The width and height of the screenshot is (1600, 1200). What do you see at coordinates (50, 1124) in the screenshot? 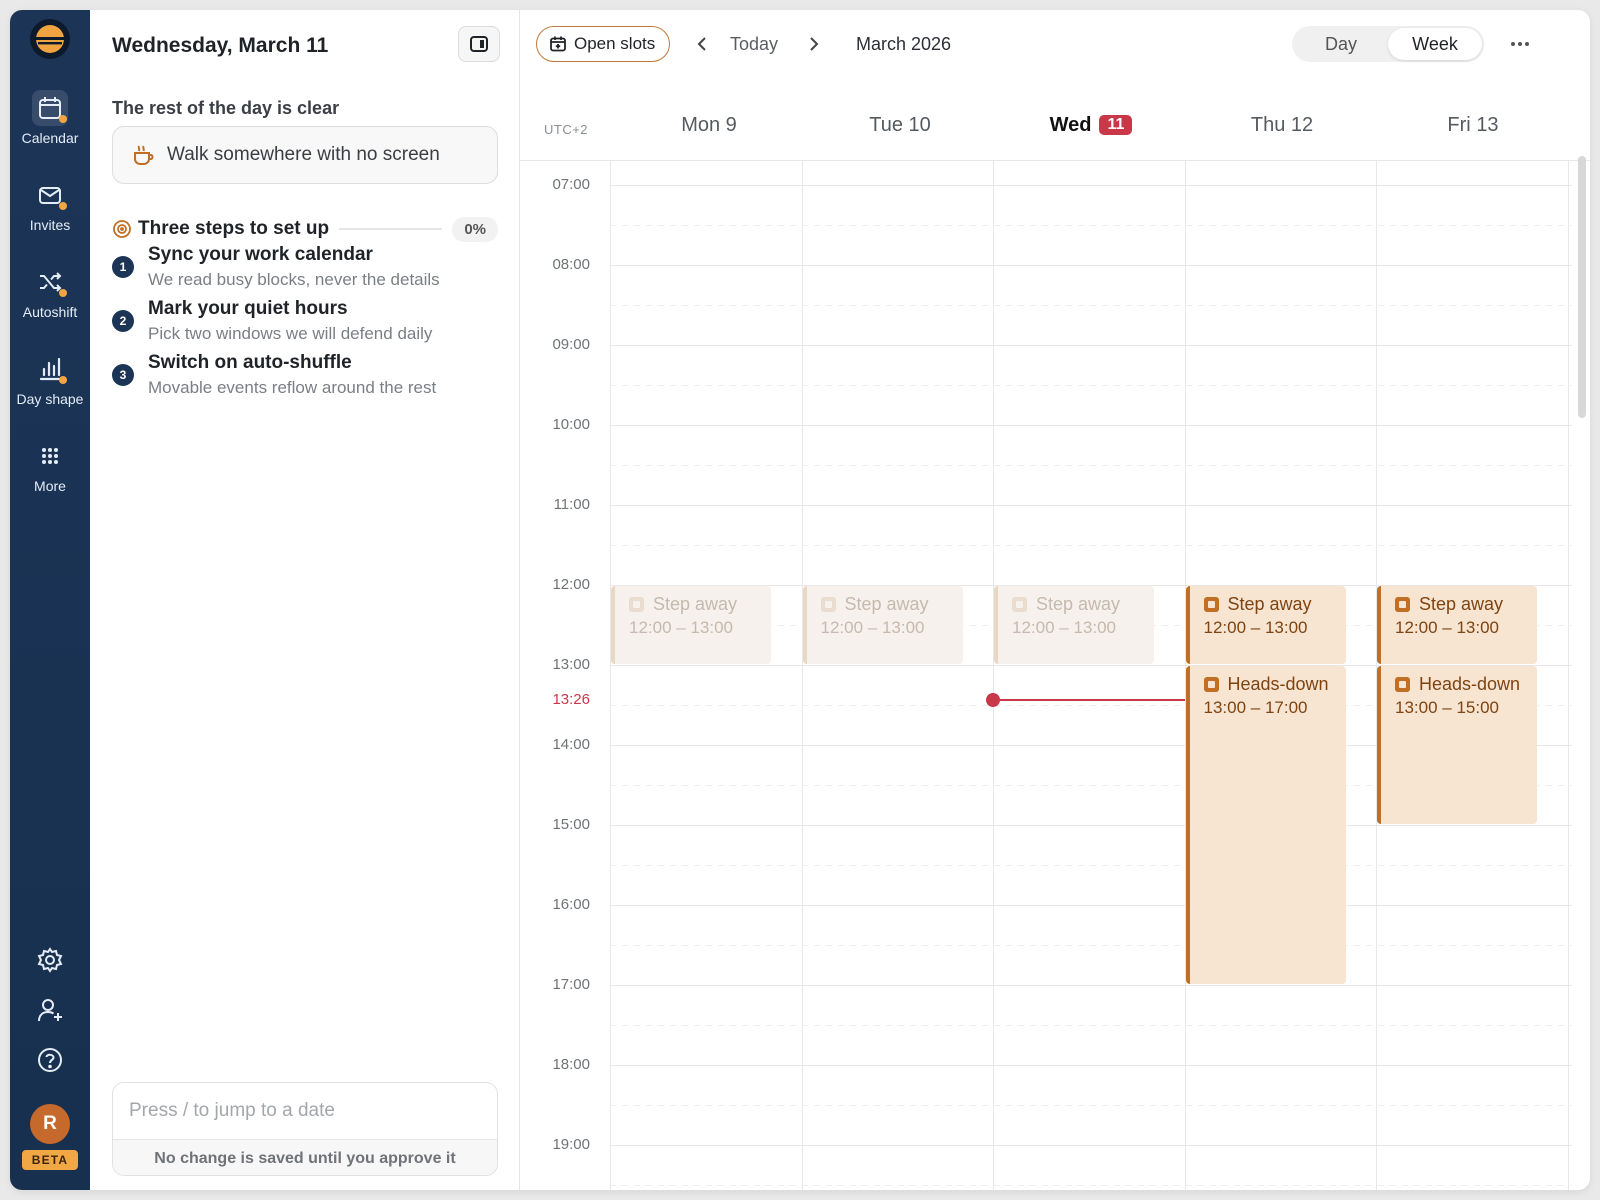
I see `avatar: R` at bounding box center [50, 1124].